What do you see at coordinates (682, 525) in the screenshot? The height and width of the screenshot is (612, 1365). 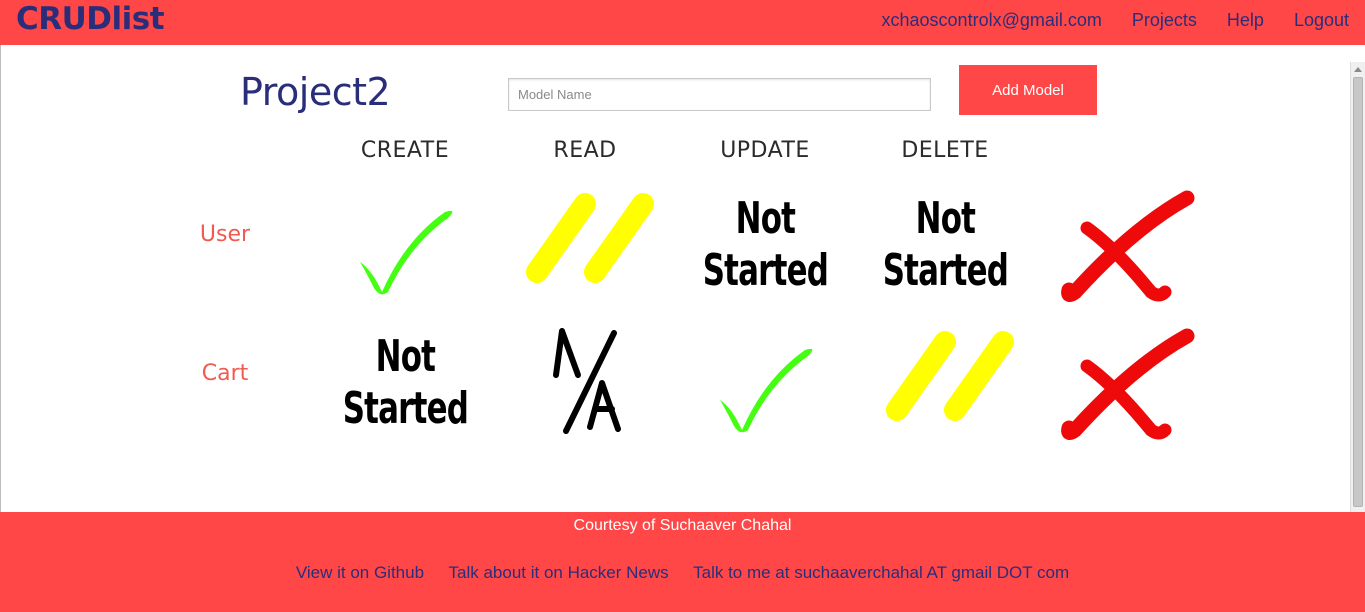 I see `footer-courtesy: Courtesy of Suchaaver Chahal` at bounding box center [682, 525].